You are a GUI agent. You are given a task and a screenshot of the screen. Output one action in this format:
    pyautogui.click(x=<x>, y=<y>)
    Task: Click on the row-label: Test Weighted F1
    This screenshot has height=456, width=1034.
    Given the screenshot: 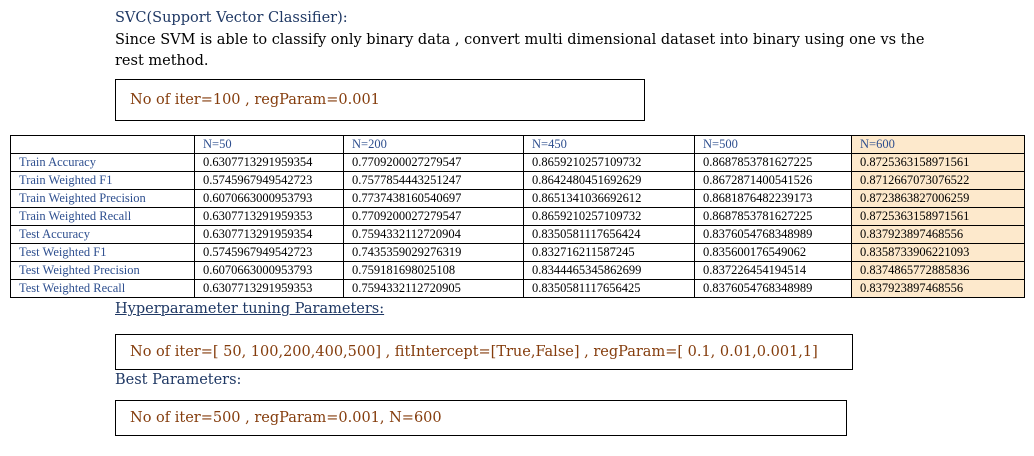 What is the action you would take?
    pyautogui.click(x=102, y=252)
    